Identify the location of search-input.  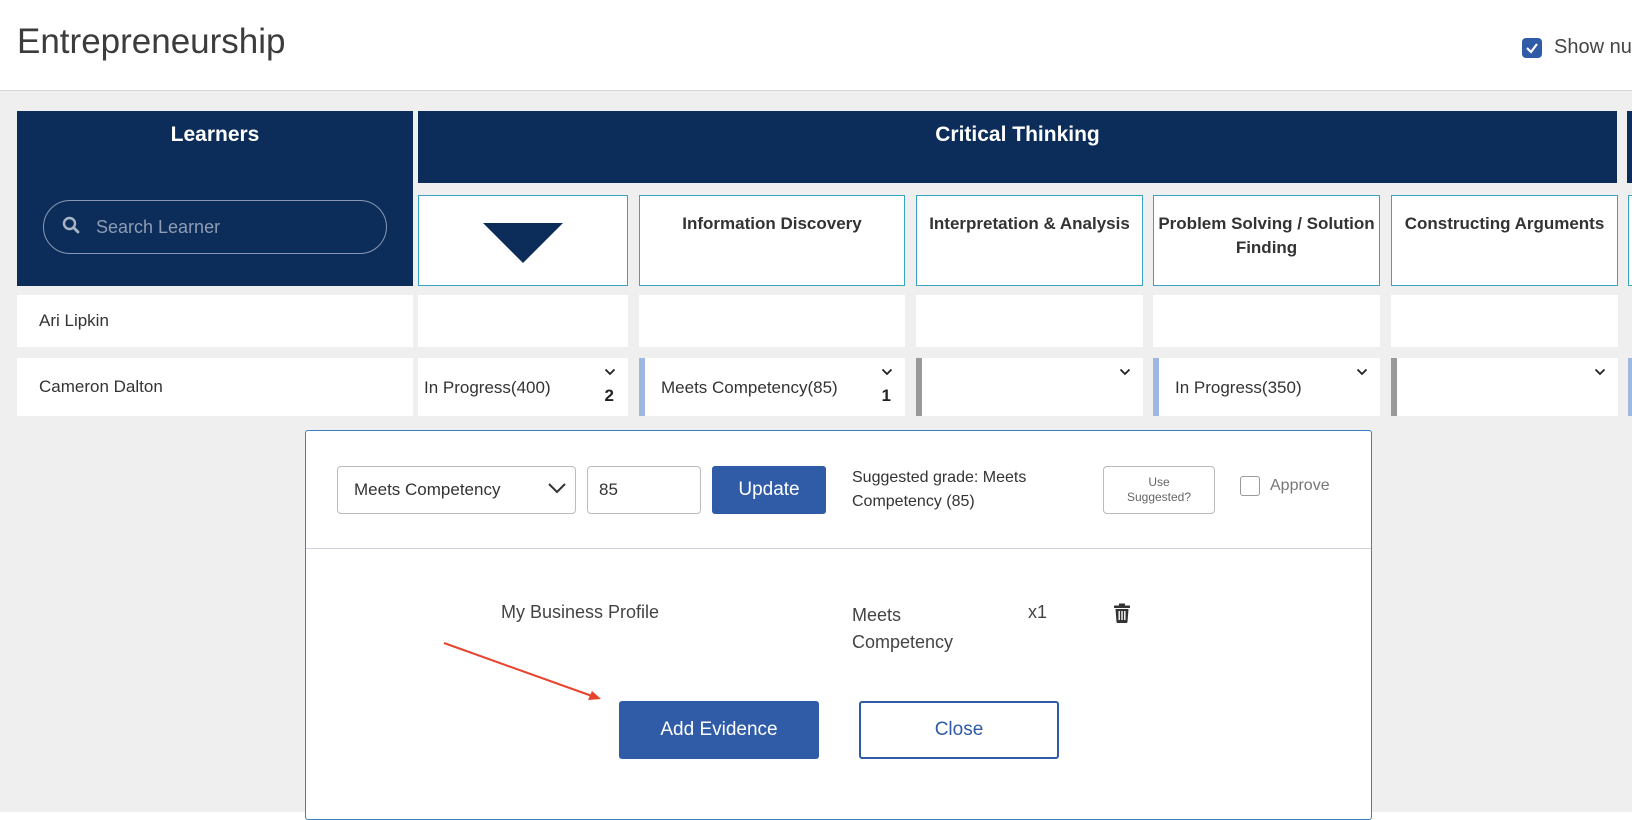
(226, 227).